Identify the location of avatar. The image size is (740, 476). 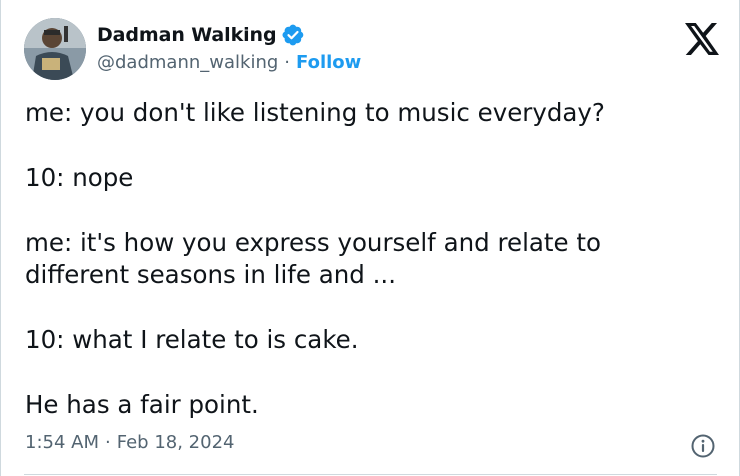
(55, 49).